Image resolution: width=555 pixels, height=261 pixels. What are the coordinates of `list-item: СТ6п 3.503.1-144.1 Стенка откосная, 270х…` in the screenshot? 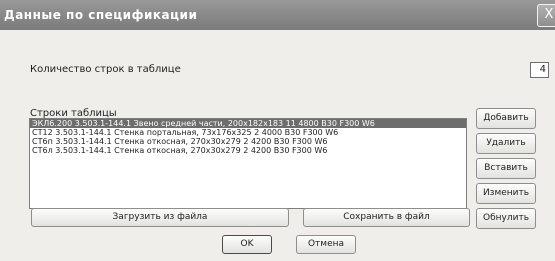 It's located at (248, 141).